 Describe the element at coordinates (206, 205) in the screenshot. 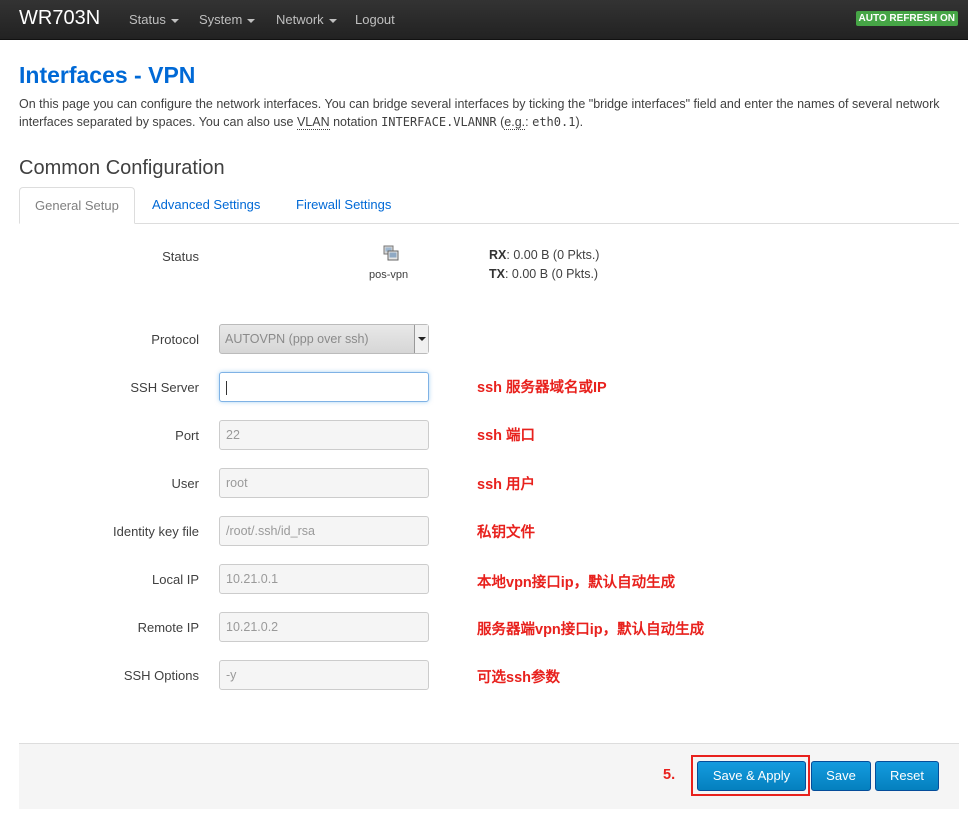

I see `tab-advanced-settings: Advanced Settings` at that location.